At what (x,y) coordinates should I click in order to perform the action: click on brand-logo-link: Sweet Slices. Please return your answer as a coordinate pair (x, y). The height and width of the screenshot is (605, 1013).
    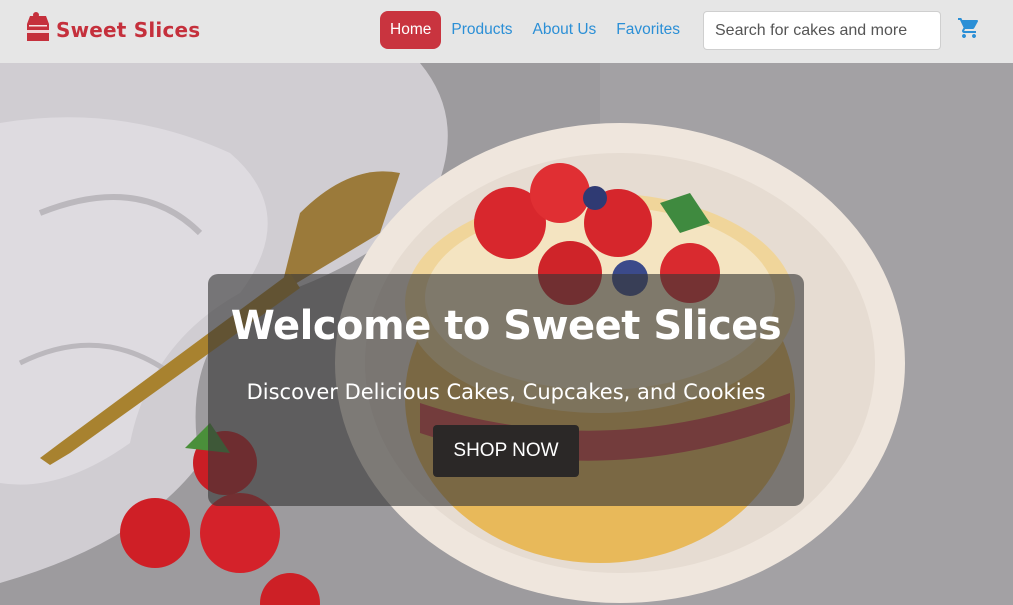
    Looking at the image, I should click on (112, 29).